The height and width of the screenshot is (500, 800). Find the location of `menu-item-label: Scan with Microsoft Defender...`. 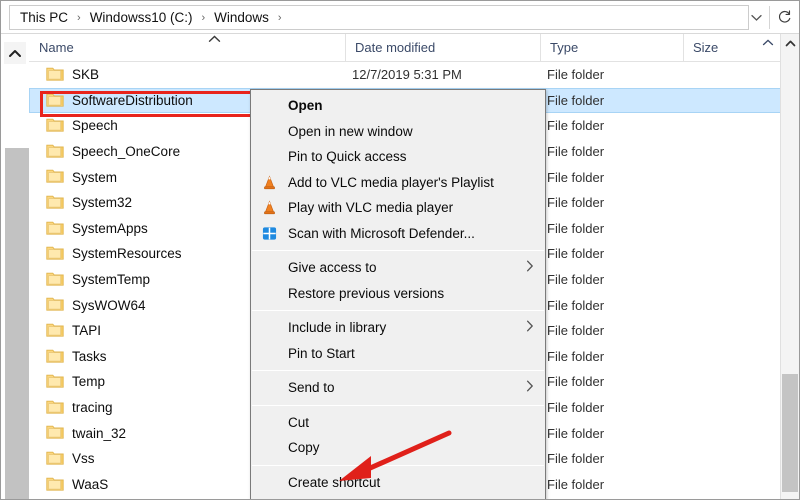

menu-item-label: Scan with Microsoft Defender... is located at coordinates (381, 233).